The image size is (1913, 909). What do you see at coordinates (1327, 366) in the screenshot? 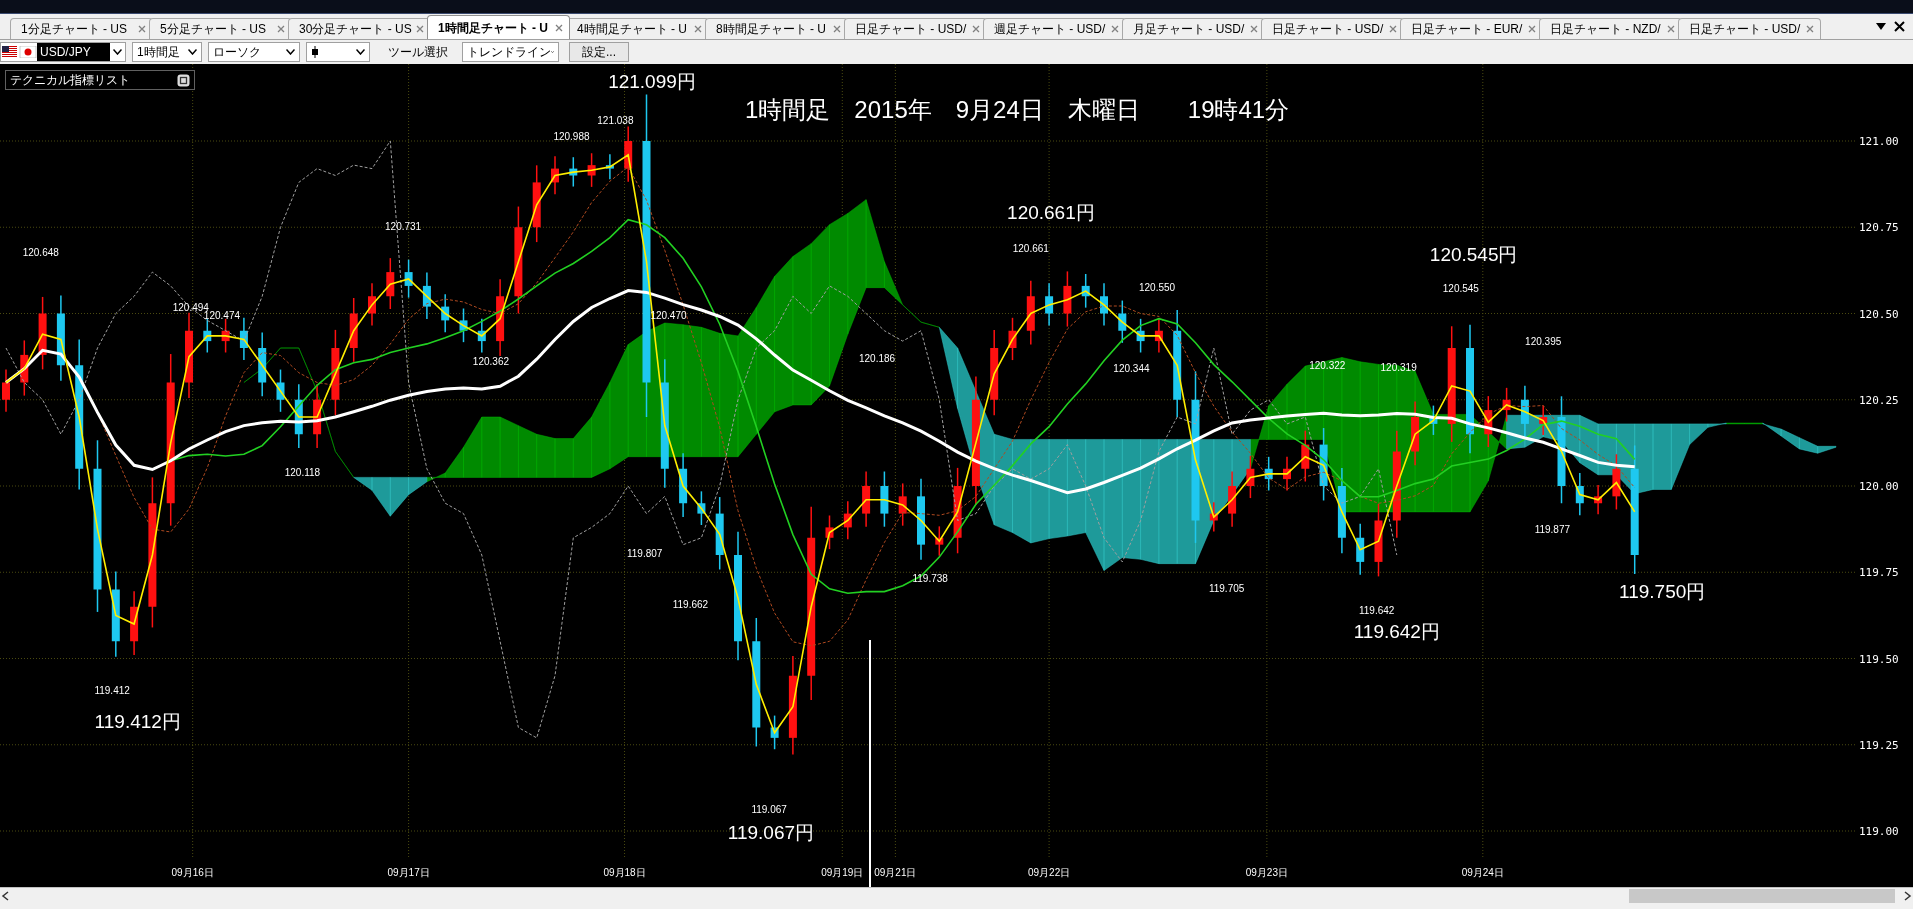
I see `price-label: 120.322` at bounding box center [1327, 366].